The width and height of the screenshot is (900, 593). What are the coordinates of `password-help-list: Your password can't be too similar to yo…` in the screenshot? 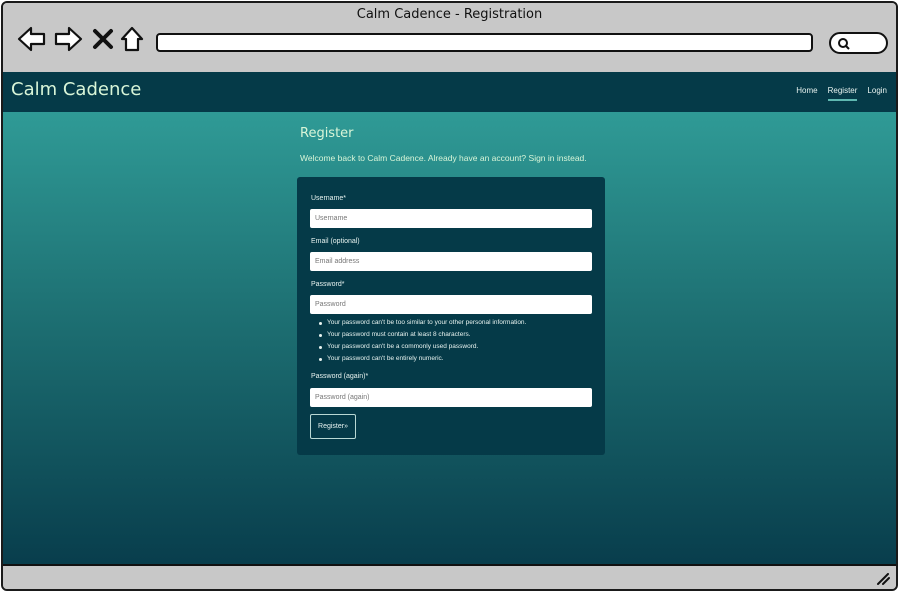 It's located at (422, 341).